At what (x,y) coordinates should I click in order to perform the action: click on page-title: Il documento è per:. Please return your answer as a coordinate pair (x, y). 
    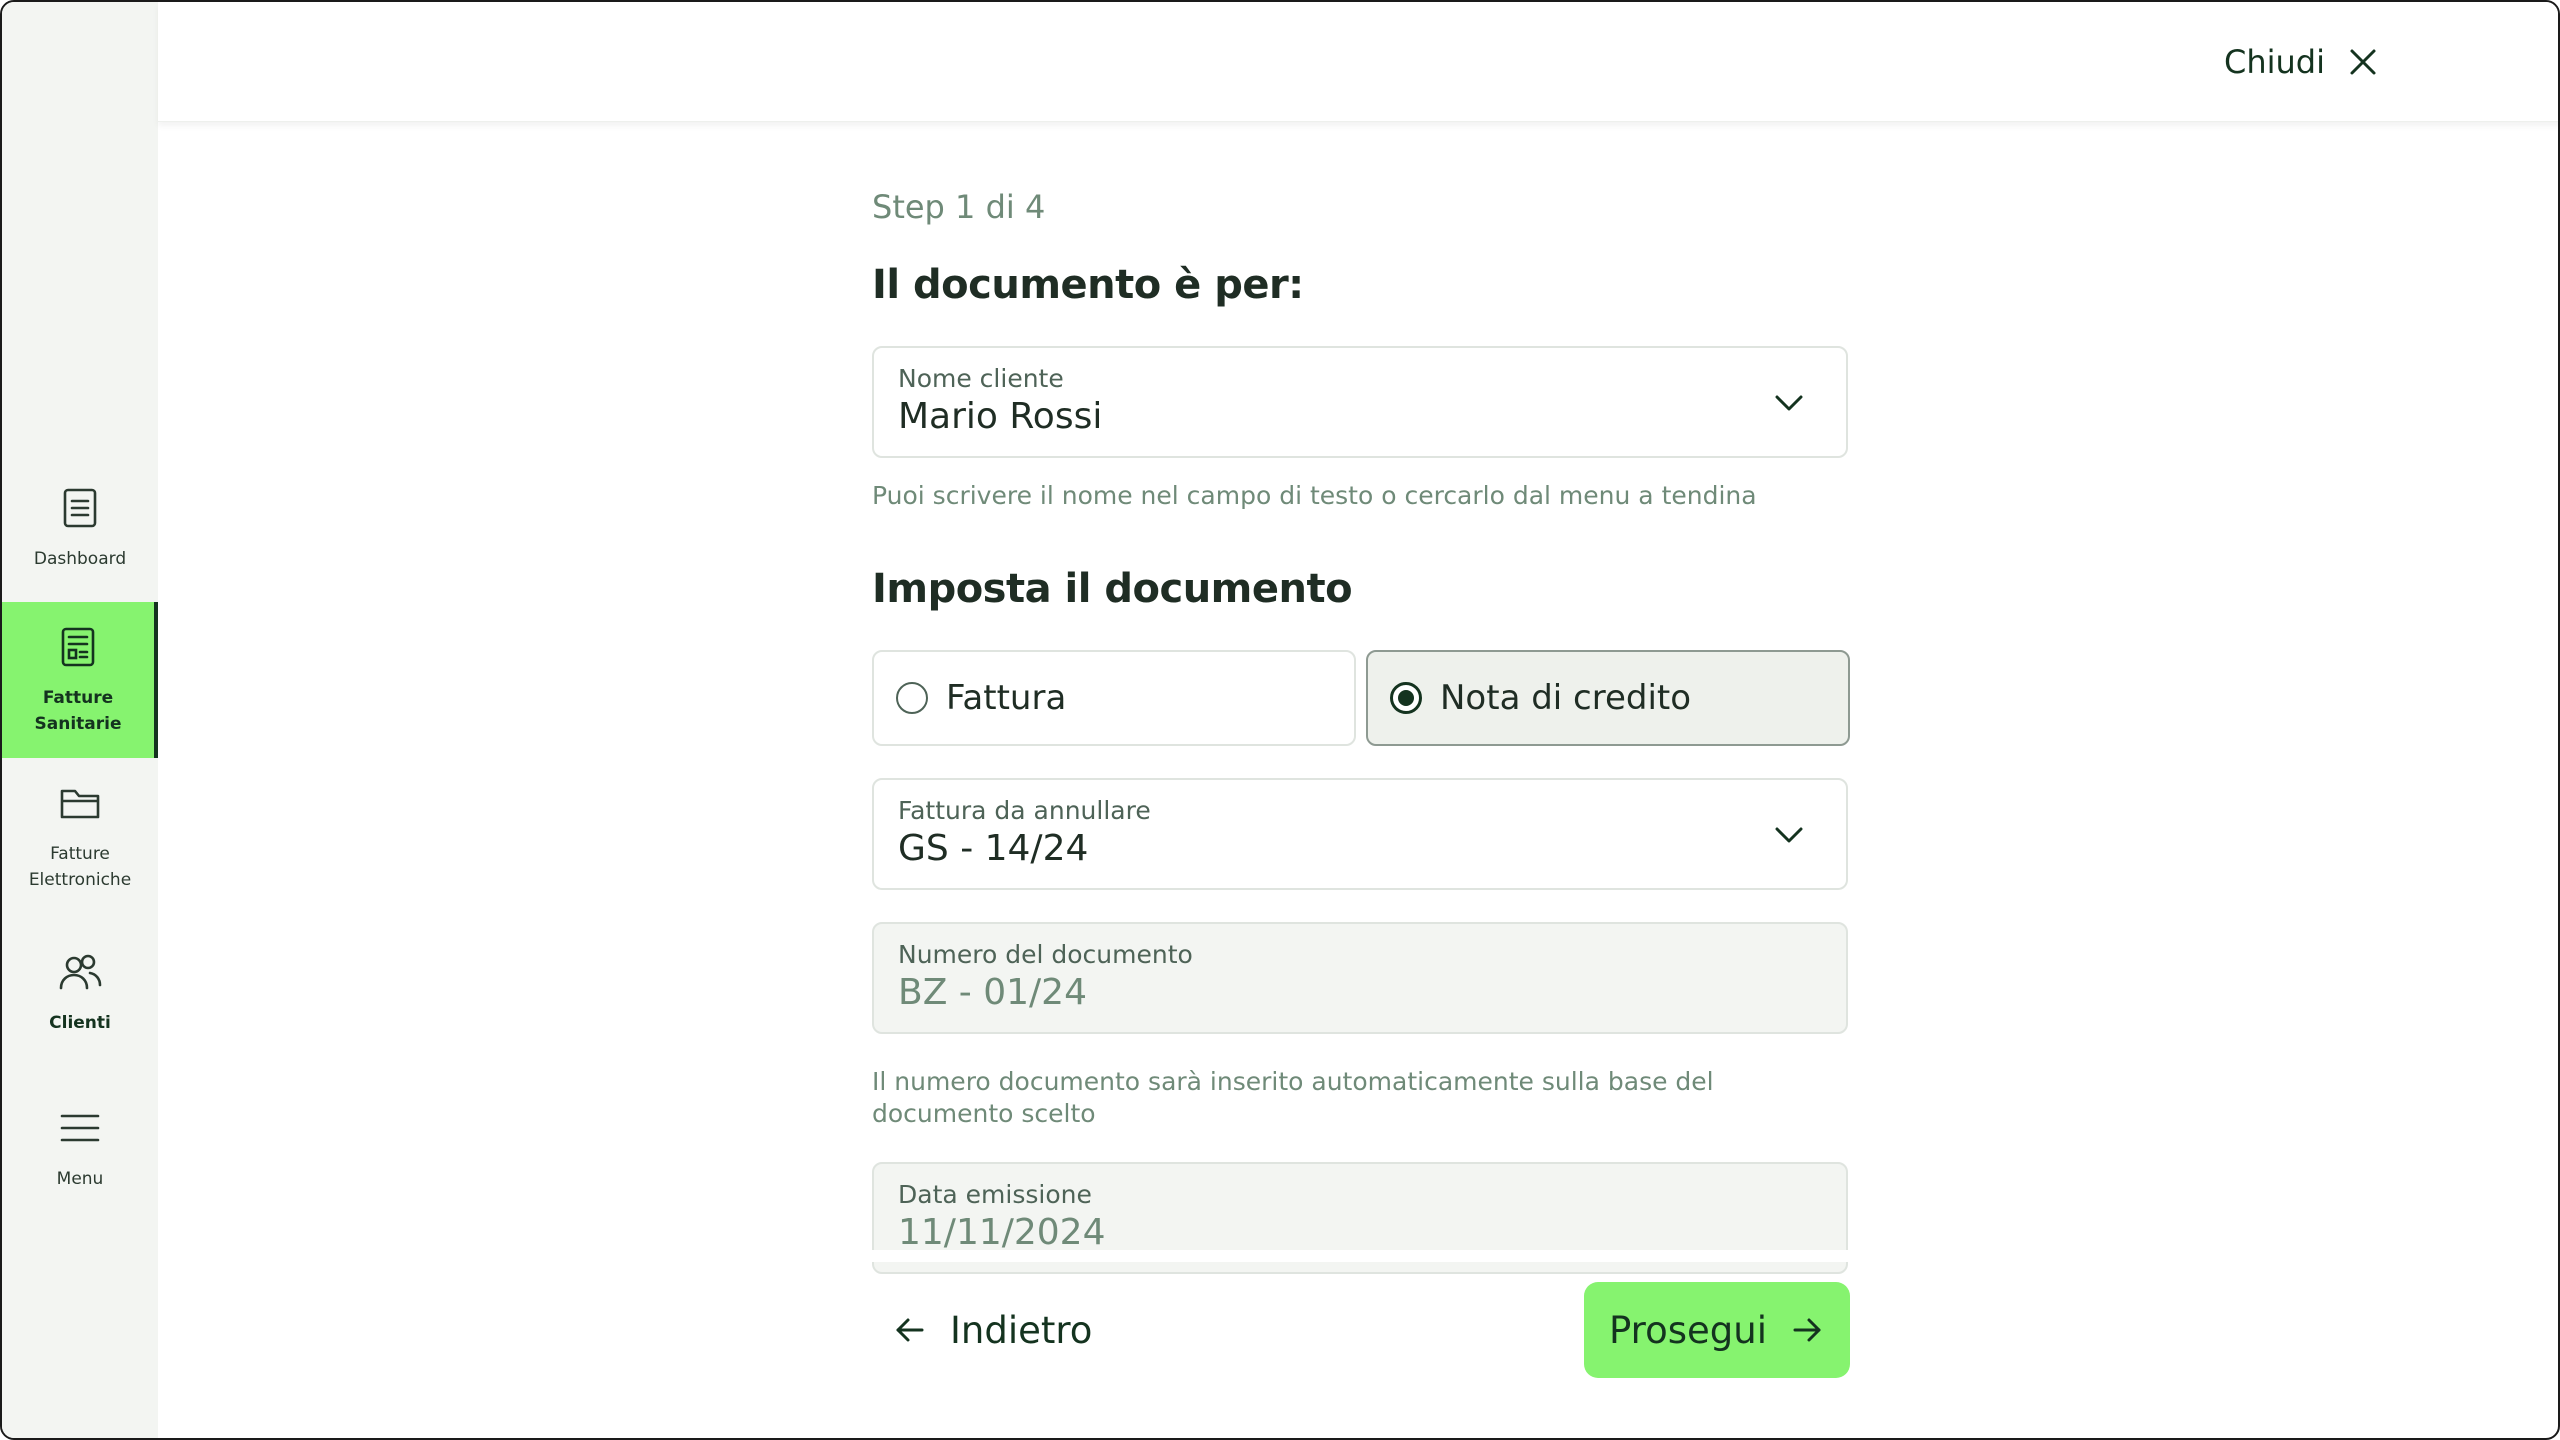
    Looking at the image, I should click on (1088, 285).